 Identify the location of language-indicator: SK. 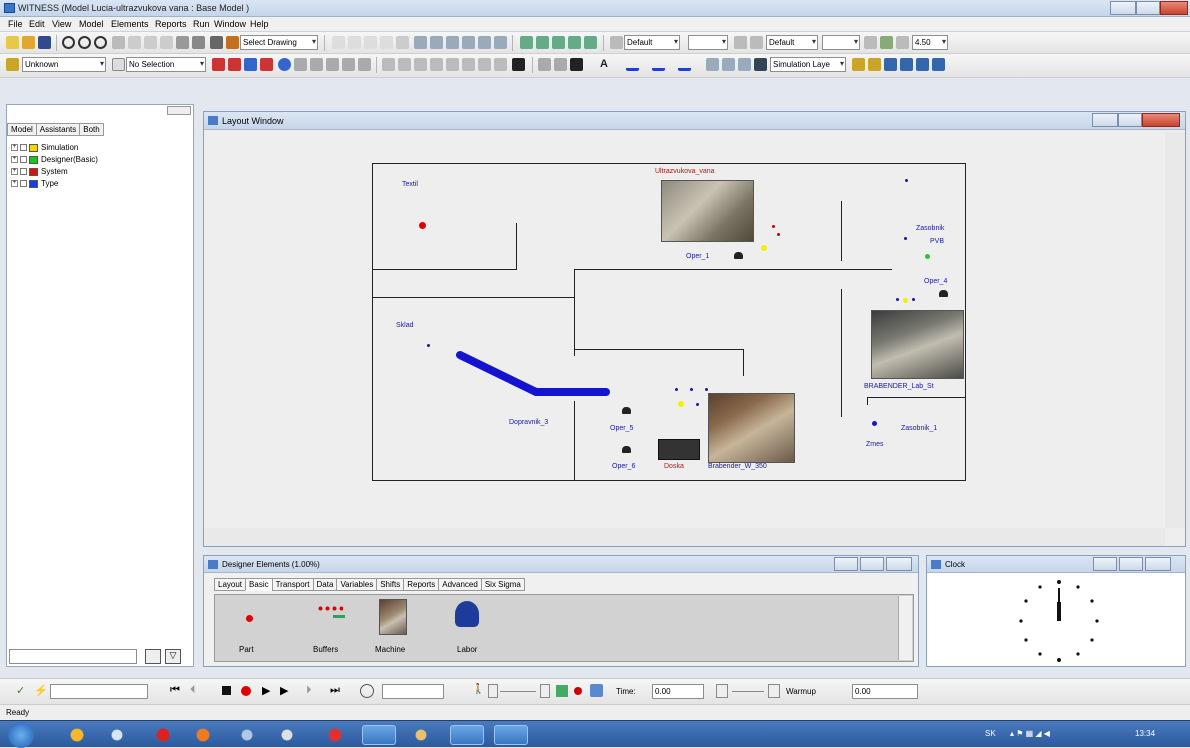
(990, 733).